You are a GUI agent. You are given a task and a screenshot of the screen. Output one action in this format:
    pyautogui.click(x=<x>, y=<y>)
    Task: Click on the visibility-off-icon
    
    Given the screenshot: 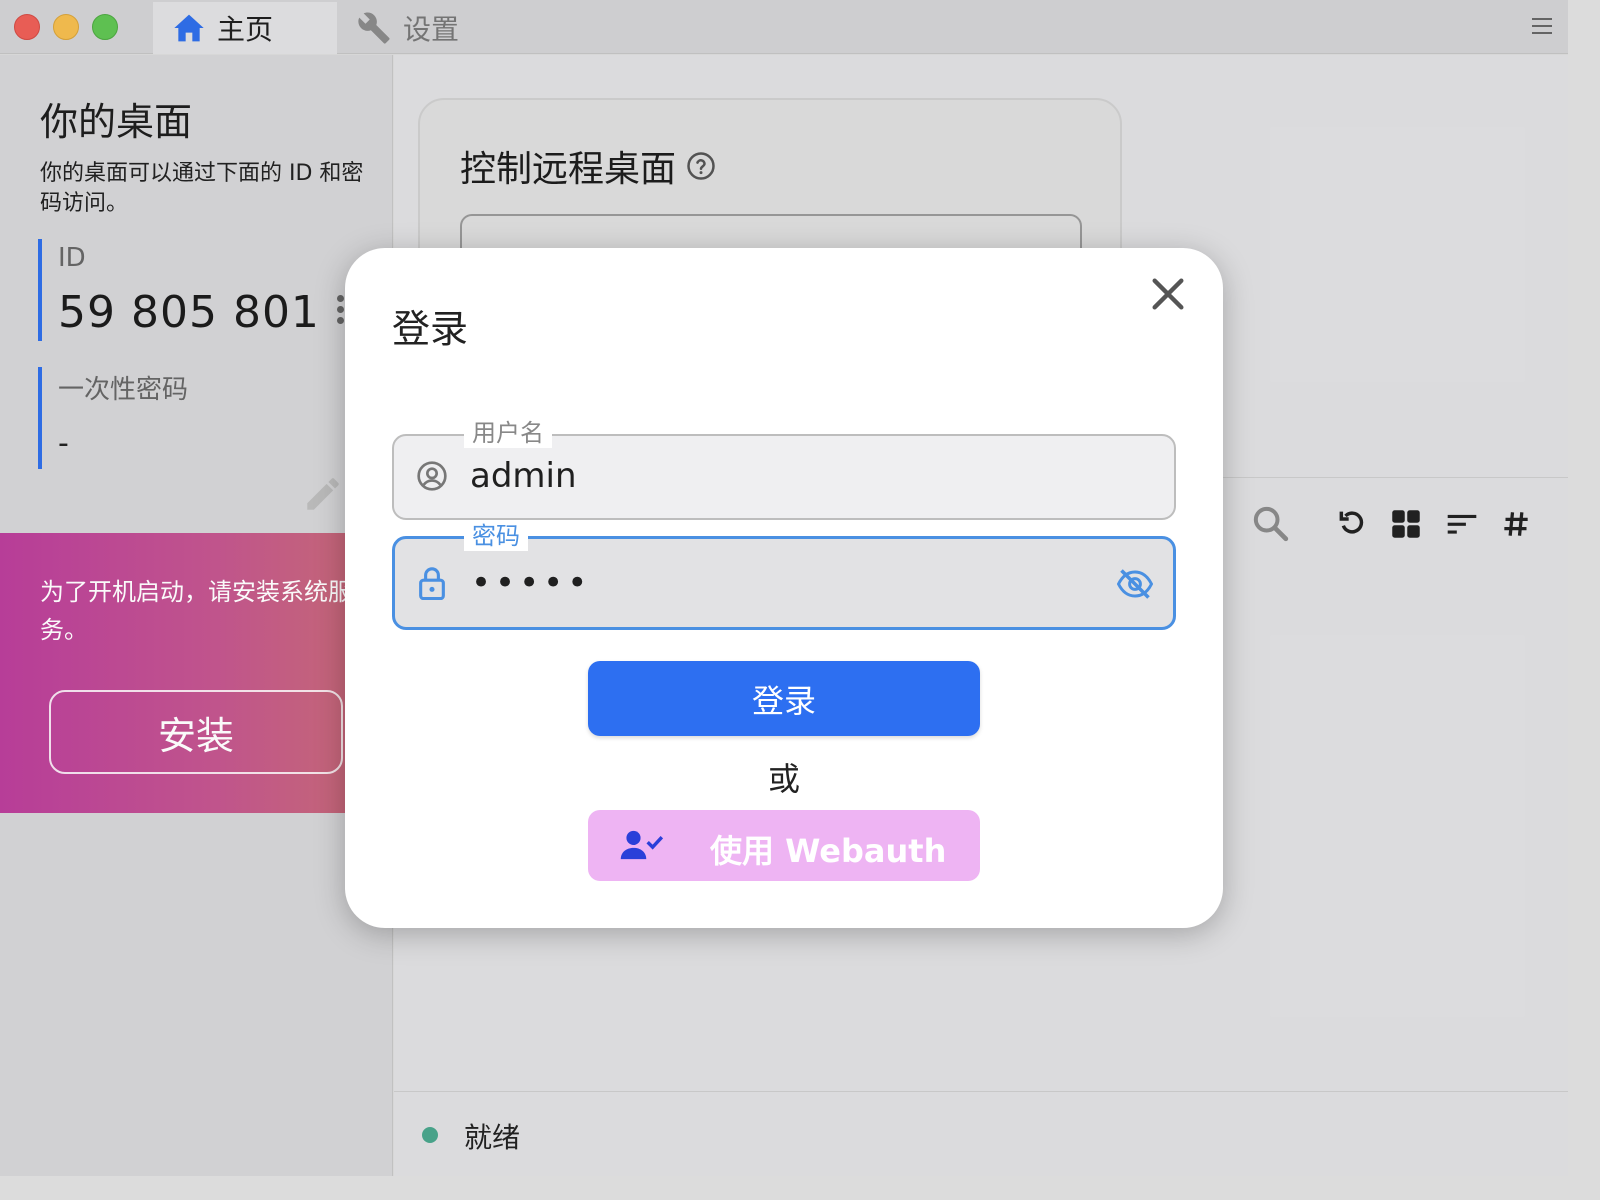 What is the action you would take?
    pyautogui.click(x=1135, y=584)
    